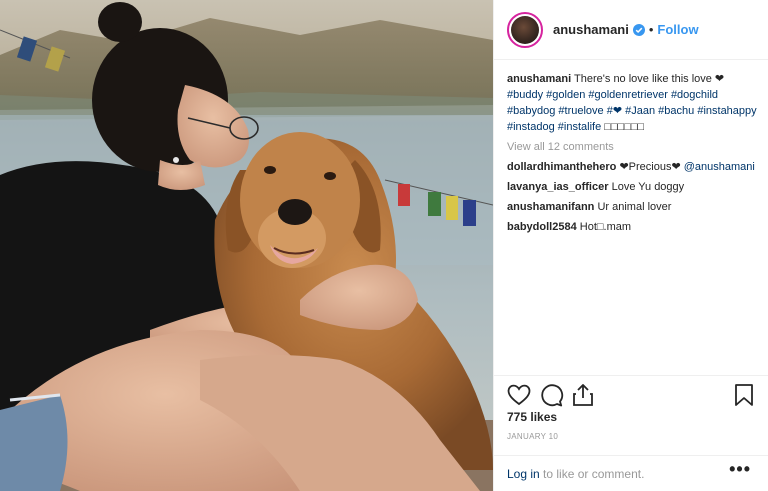 This screenshot has width=768, height=491. What do you see at coordinates (580, 111) in the screenshot?
I see `hashtag-link: #truelove` at bounding box center [580, 111].